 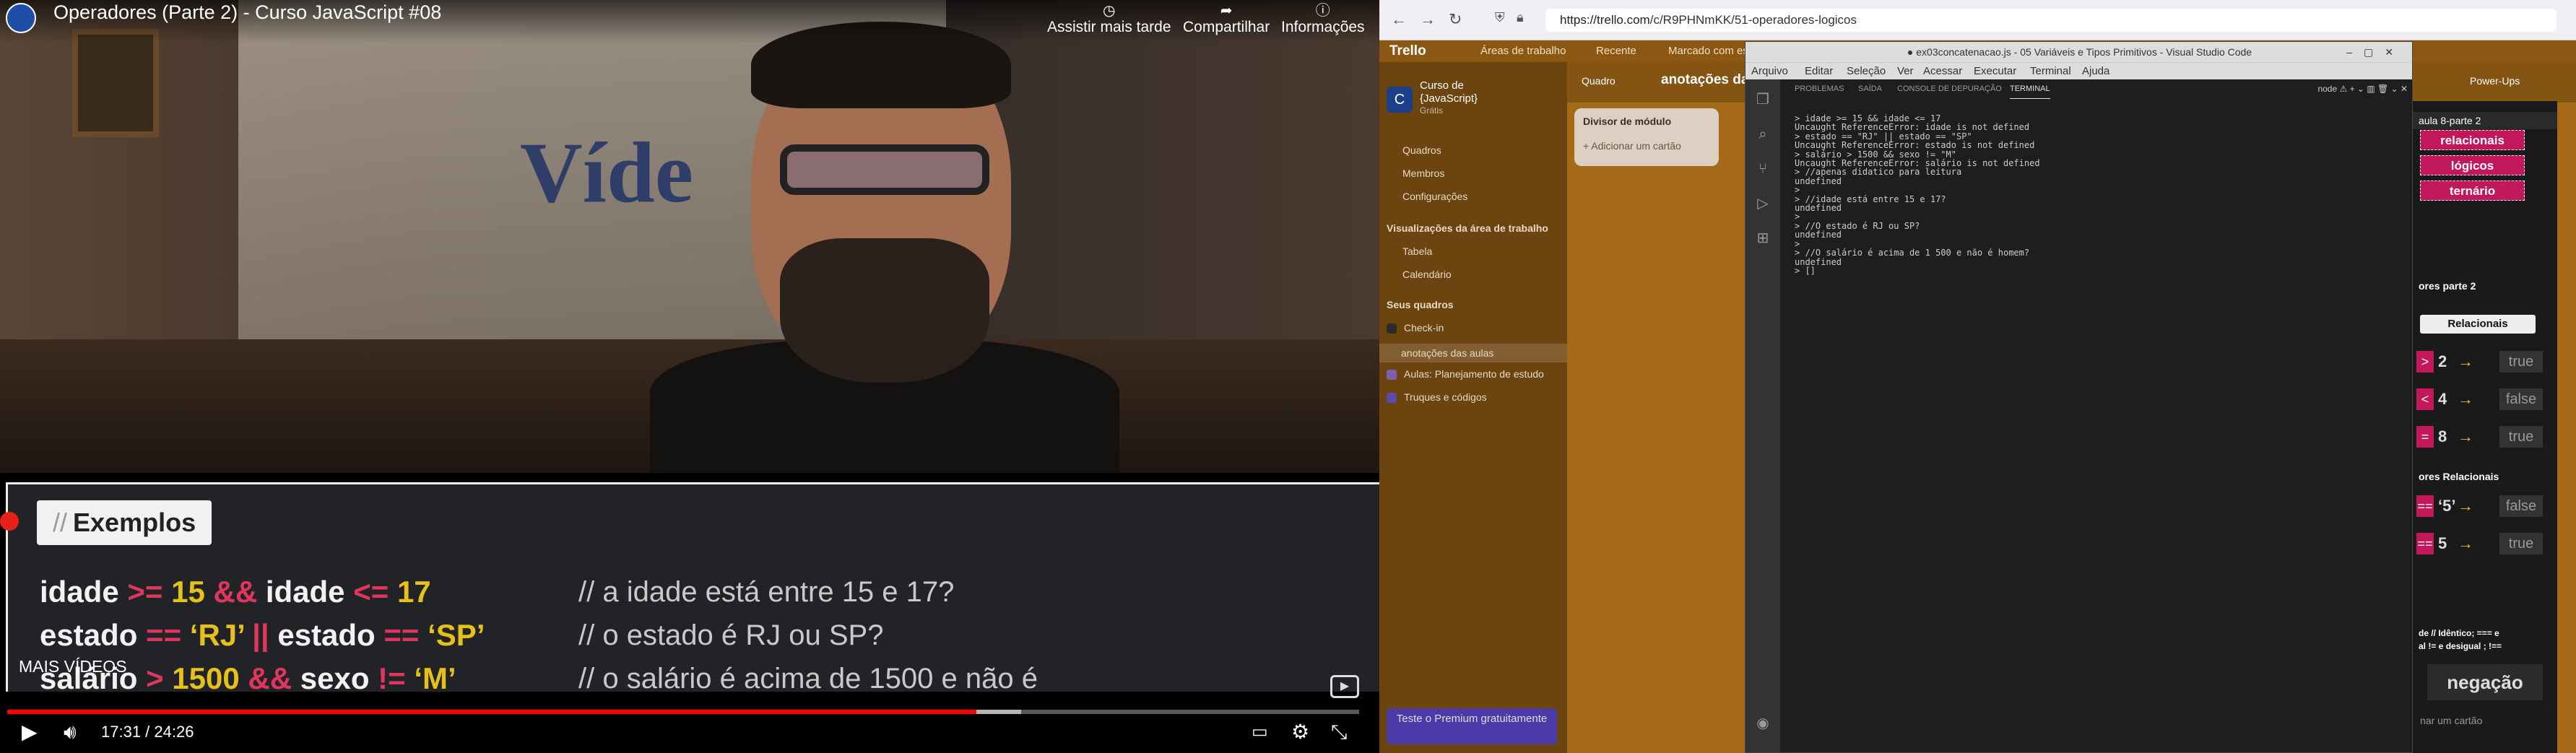 What do you see at coordinates (1769, 71) in the screenshot?
I see `menu-file: Arquivo` at bounding box center [1769, 71].